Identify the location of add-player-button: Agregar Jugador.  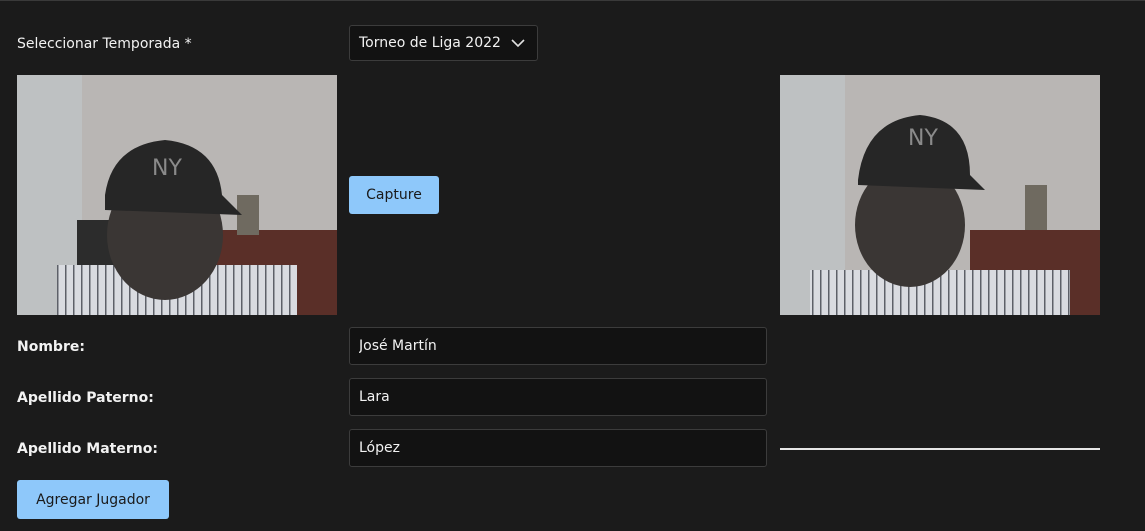
(93, 499).